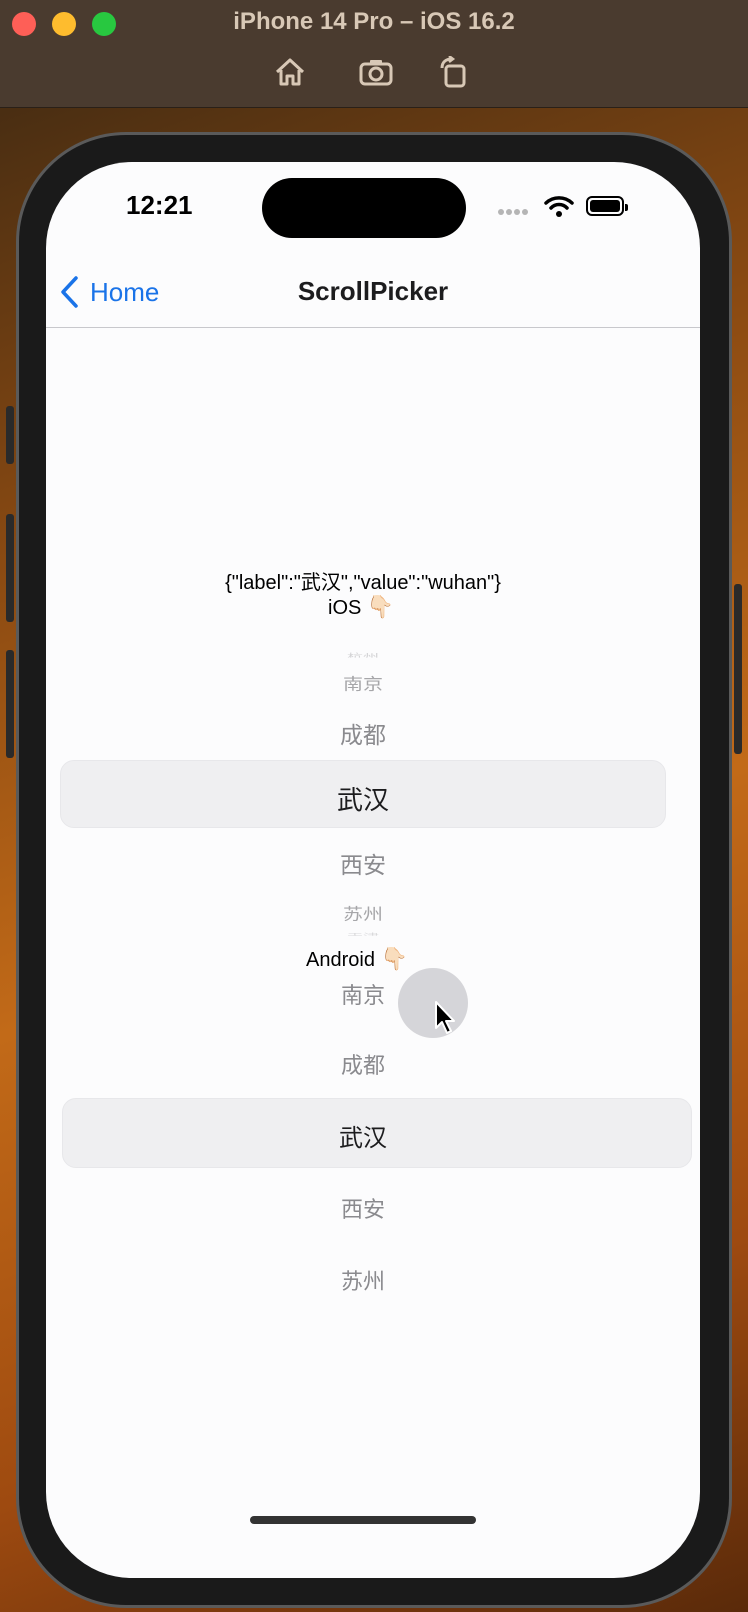  What do you see at coordinates (607, 206) in the screenshot?
I see `battery-icon` at bounding box center [607, 206].